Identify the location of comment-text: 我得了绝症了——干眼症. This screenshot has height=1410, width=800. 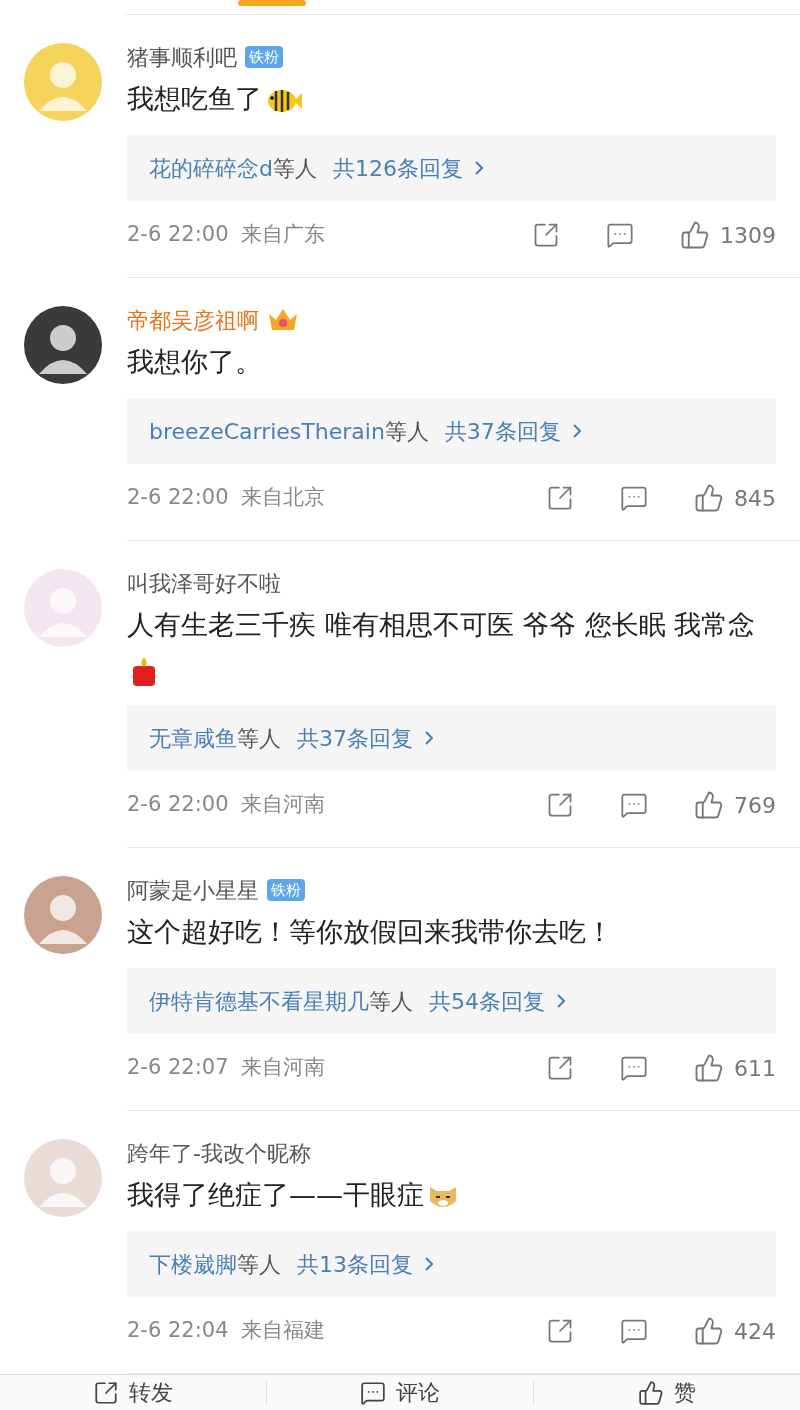
(275, 1194).